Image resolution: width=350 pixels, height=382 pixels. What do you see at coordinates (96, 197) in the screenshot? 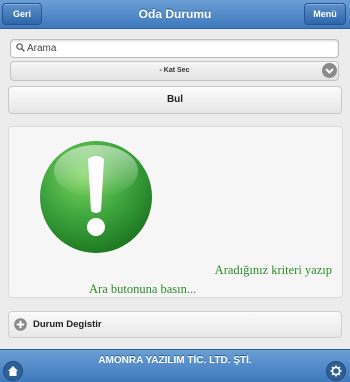
I see `exclamation-icon` at bounding box center [96, 197].